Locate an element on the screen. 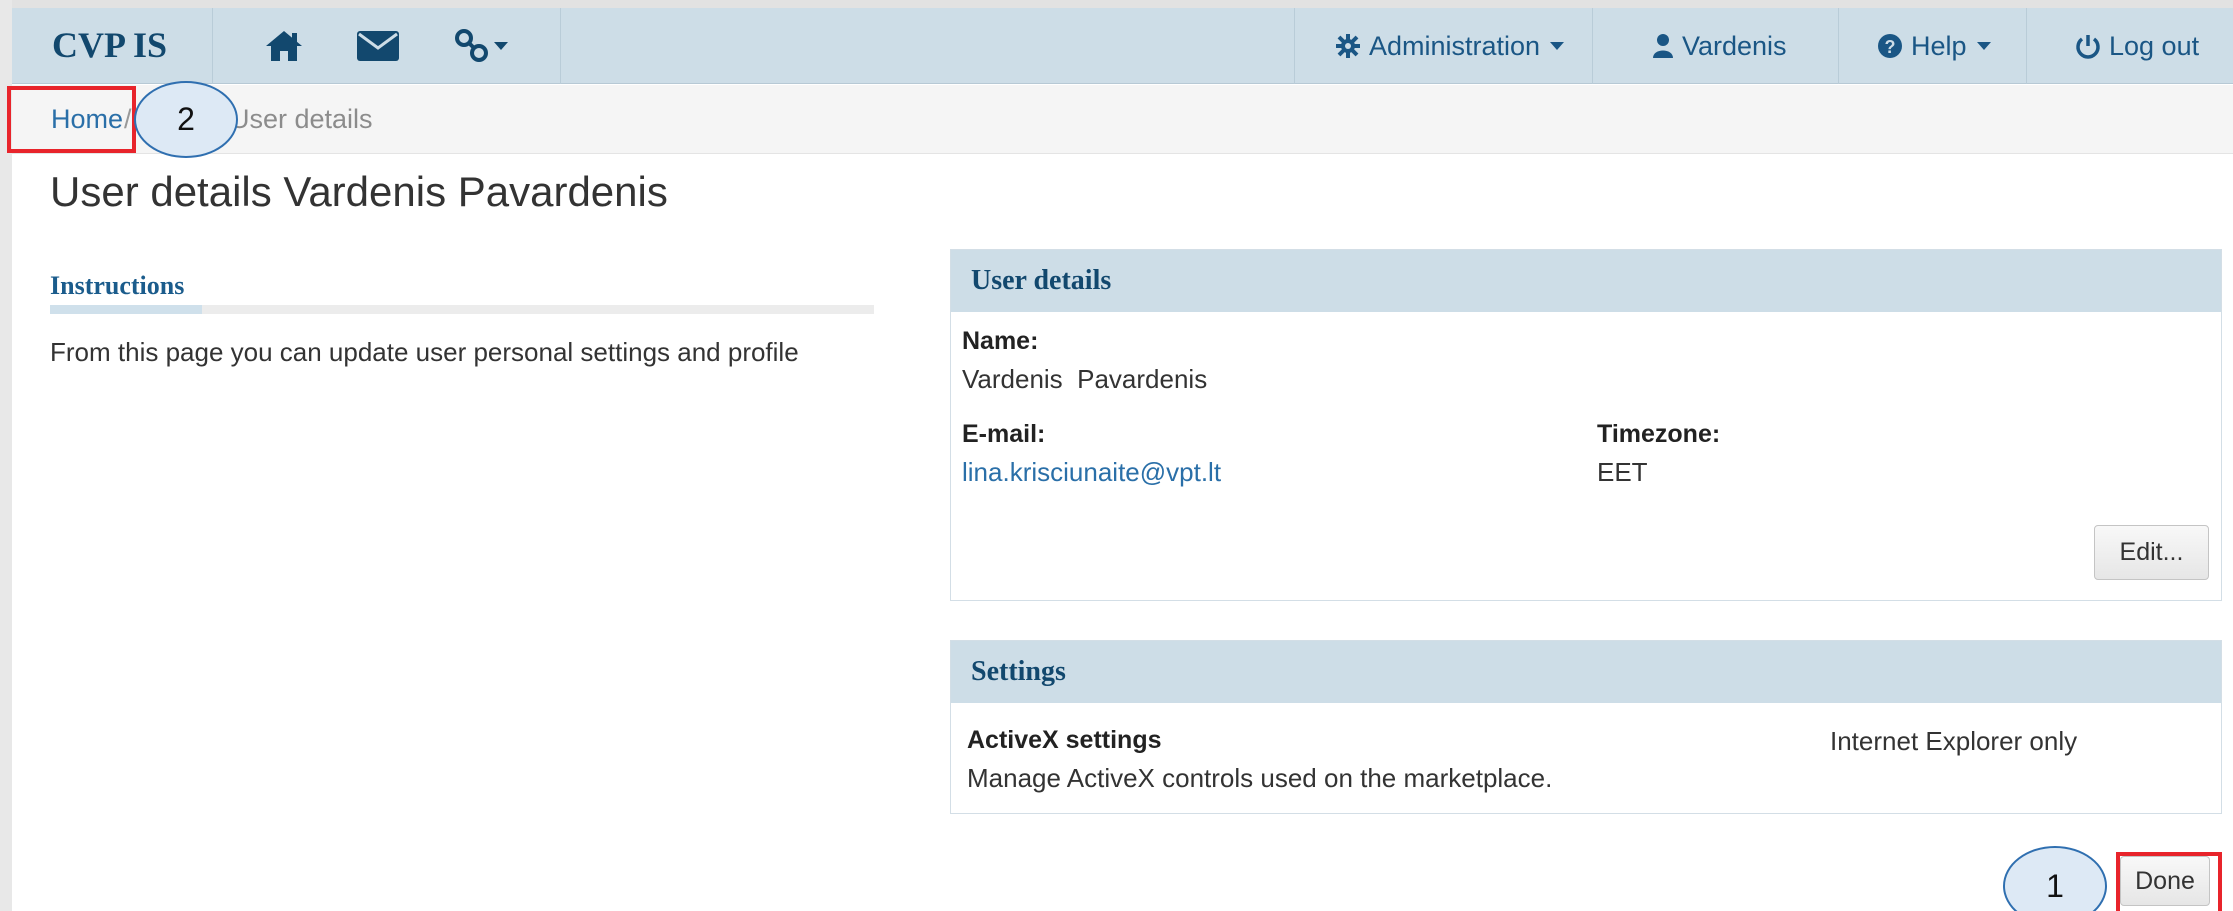 The image size is (2233, 911). instructions-title: Instructions is located at coordinates (117, 285).